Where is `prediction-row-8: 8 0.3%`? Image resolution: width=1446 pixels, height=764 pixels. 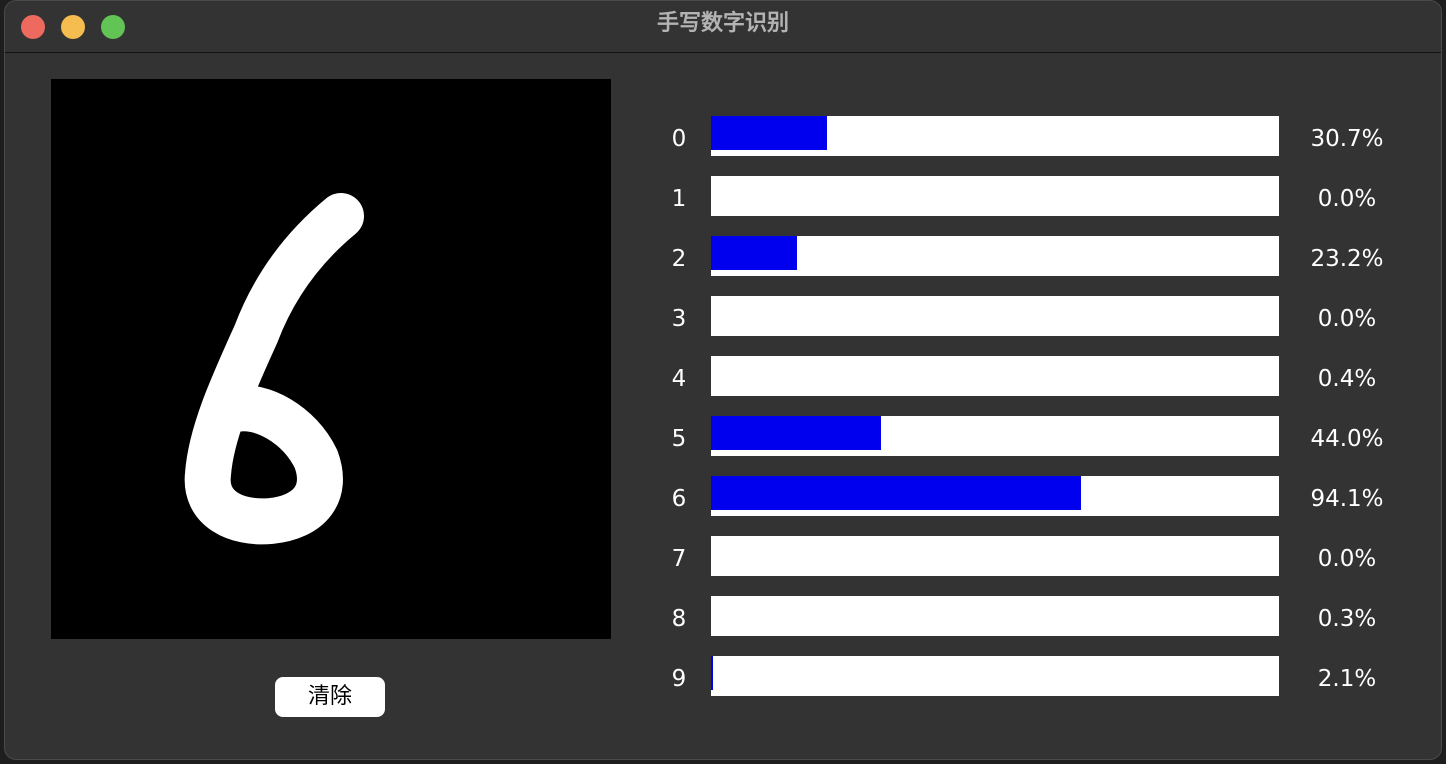
prediction-row-8: 8 0.3% is located at coordinates (1031, 616).